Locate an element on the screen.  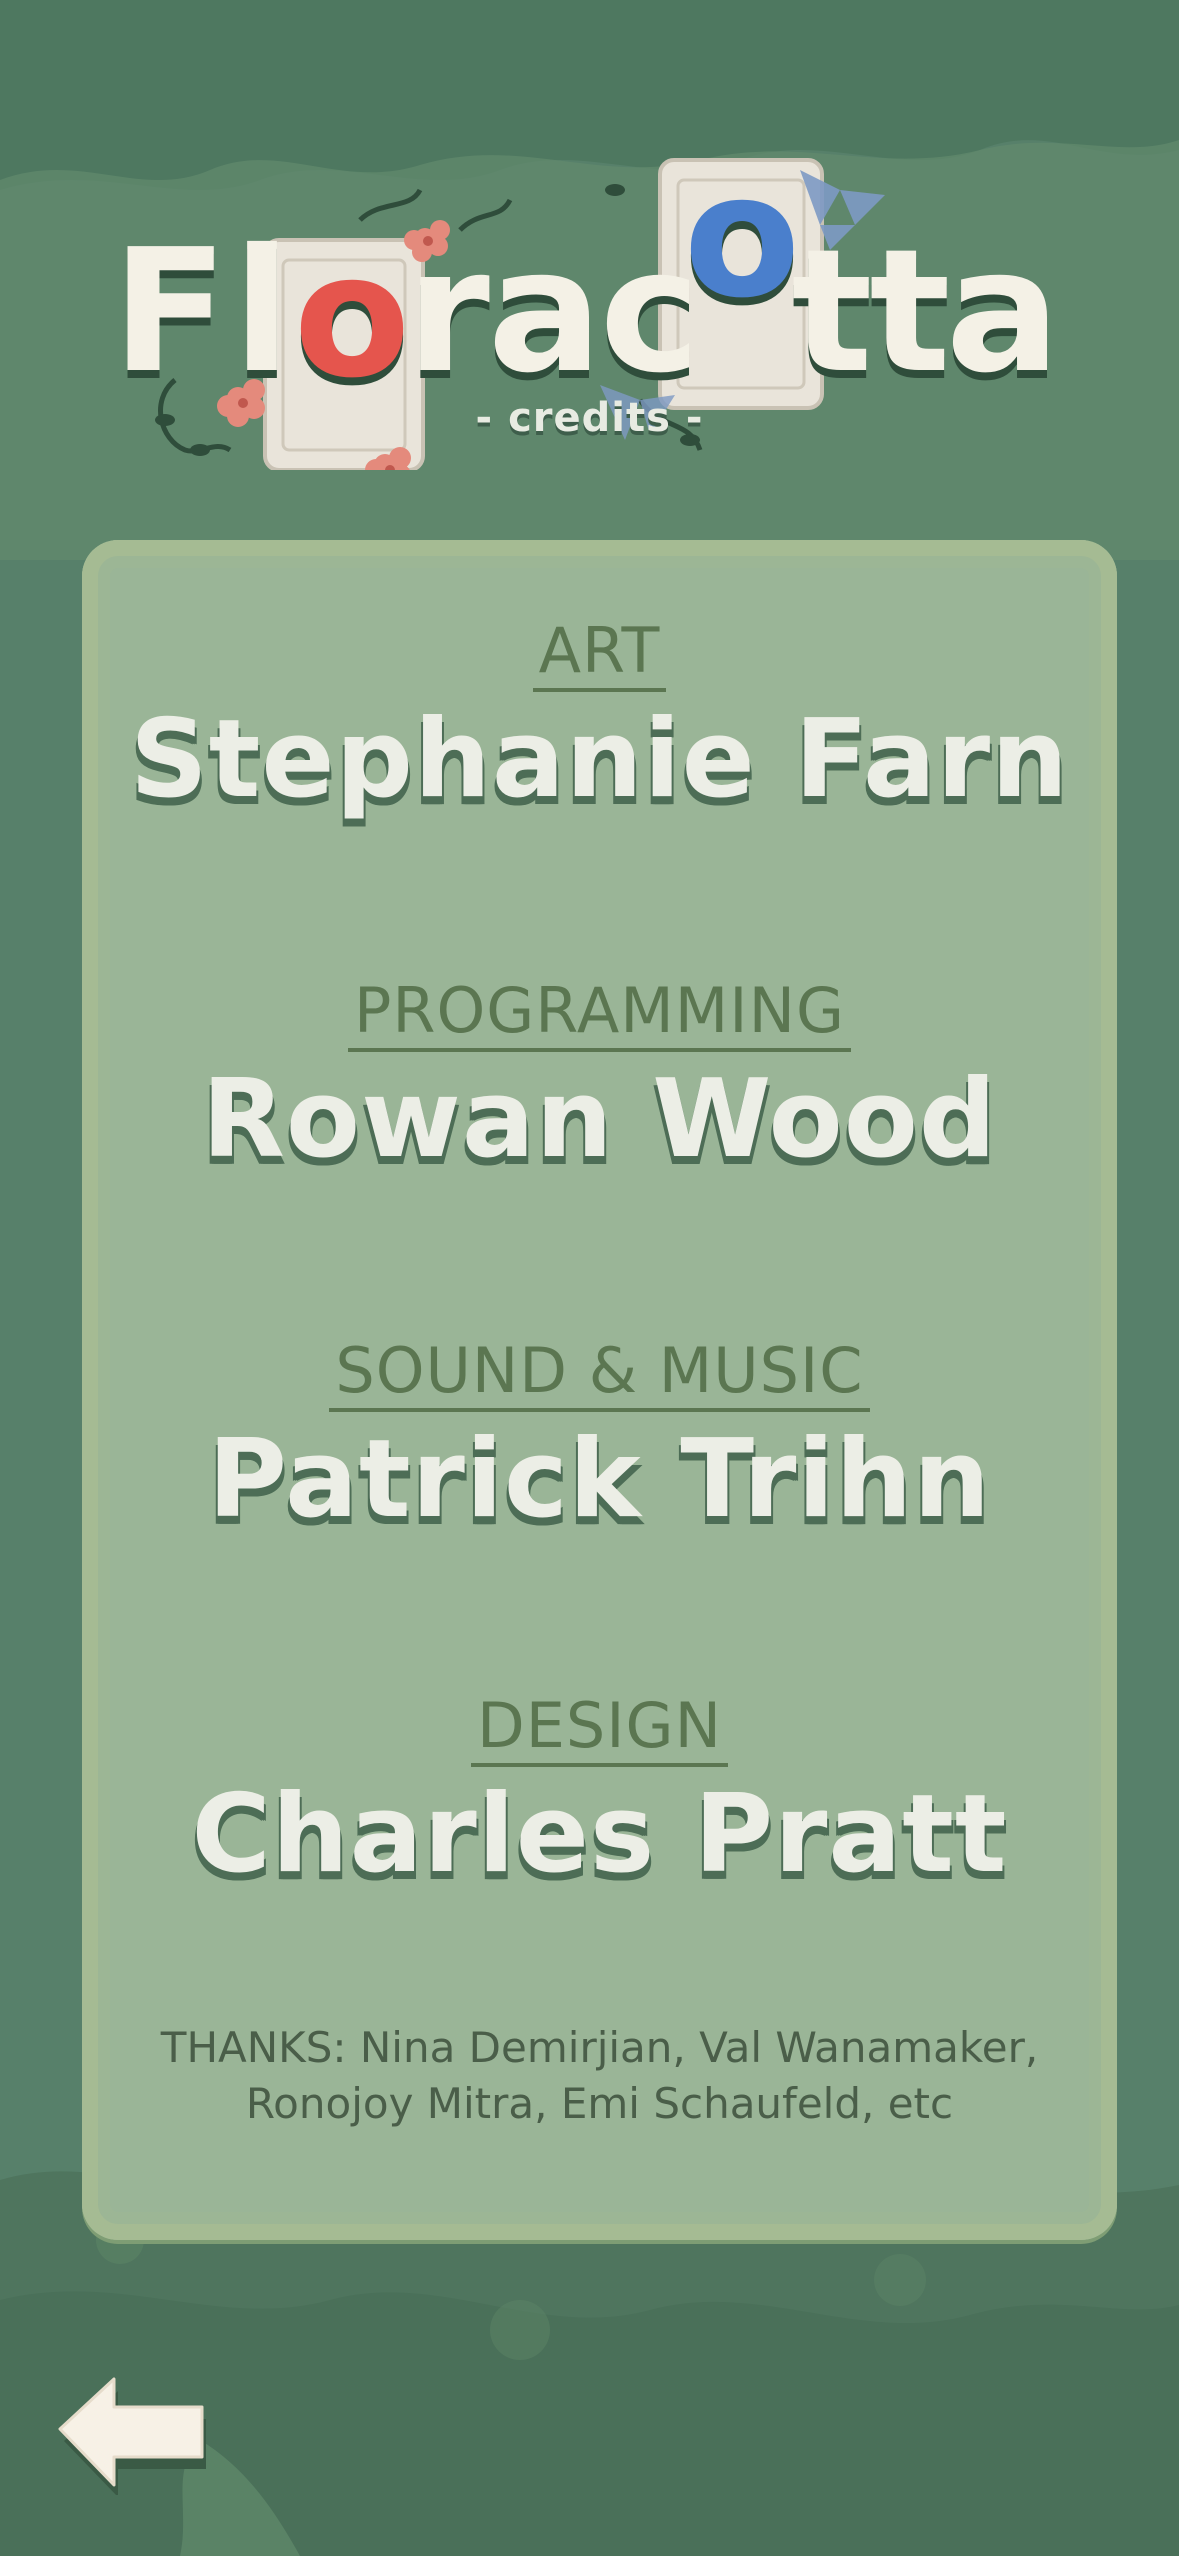
role-label: SOUND & MUSIC is located at coordinates (599, 1376).